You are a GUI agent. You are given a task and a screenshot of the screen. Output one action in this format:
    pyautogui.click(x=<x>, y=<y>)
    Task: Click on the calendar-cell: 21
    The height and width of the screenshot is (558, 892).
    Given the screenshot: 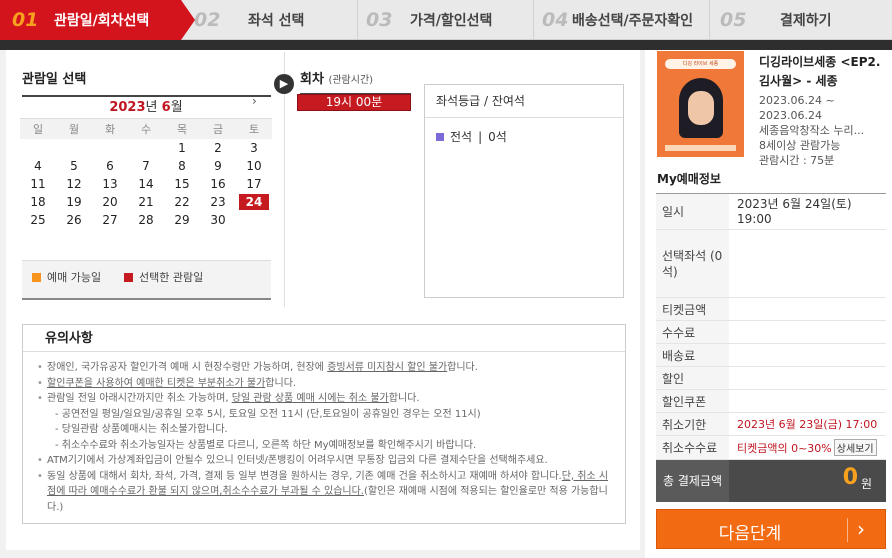 What is the action you would take?
    pyautogui.click(x=146, y=202)
    